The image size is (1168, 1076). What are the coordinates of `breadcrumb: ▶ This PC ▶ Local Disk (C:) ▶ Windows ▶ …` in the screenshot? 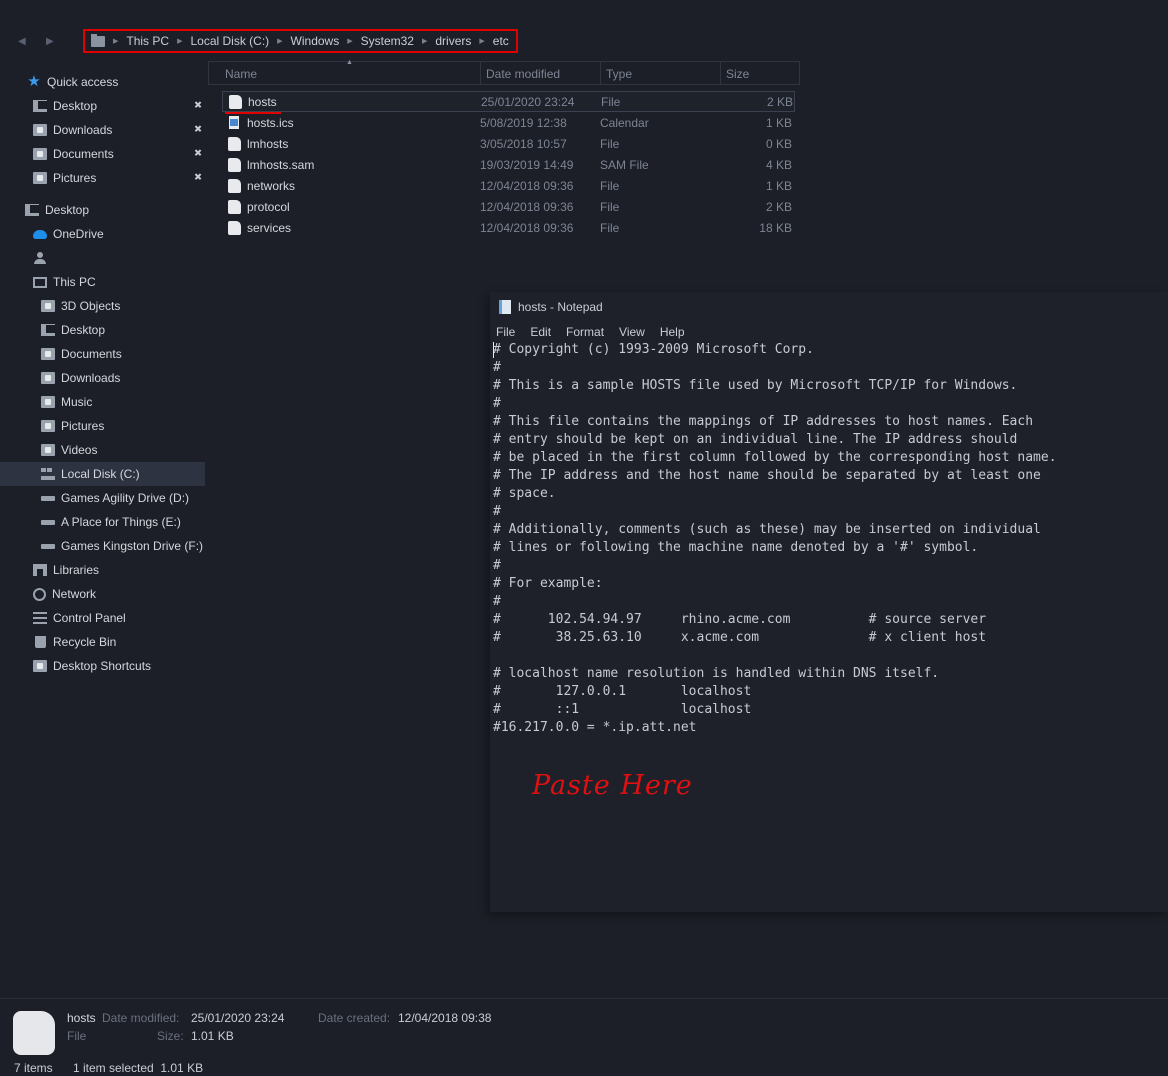 It's located at (300, 41).